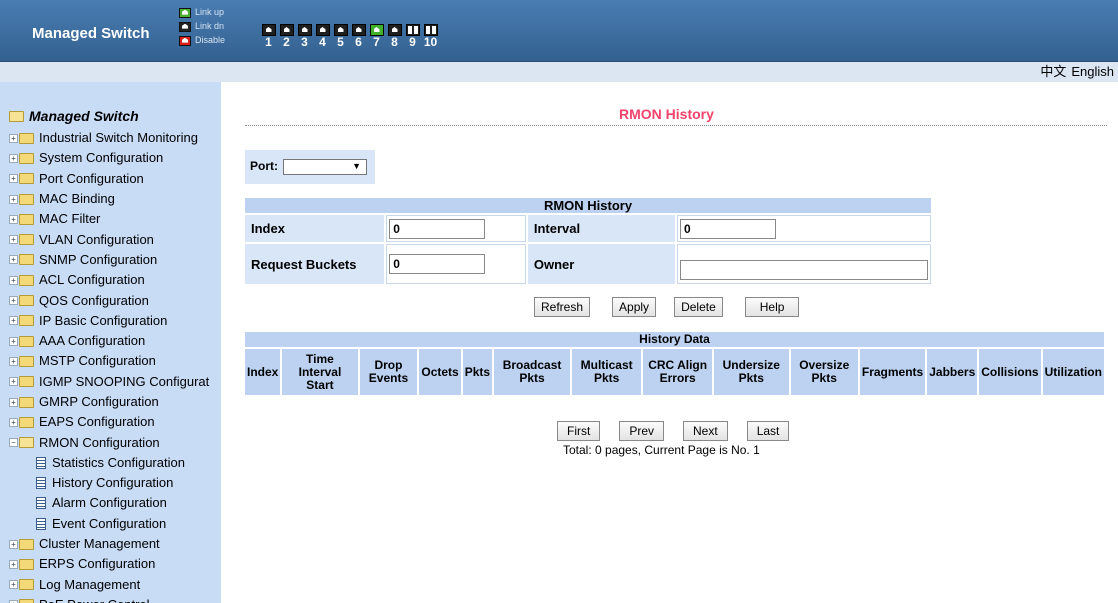  Describe the element at coordinates (109, 158) in the screenshot. I see `sidebar-item-system-configuration: + System Configuration` at that location.